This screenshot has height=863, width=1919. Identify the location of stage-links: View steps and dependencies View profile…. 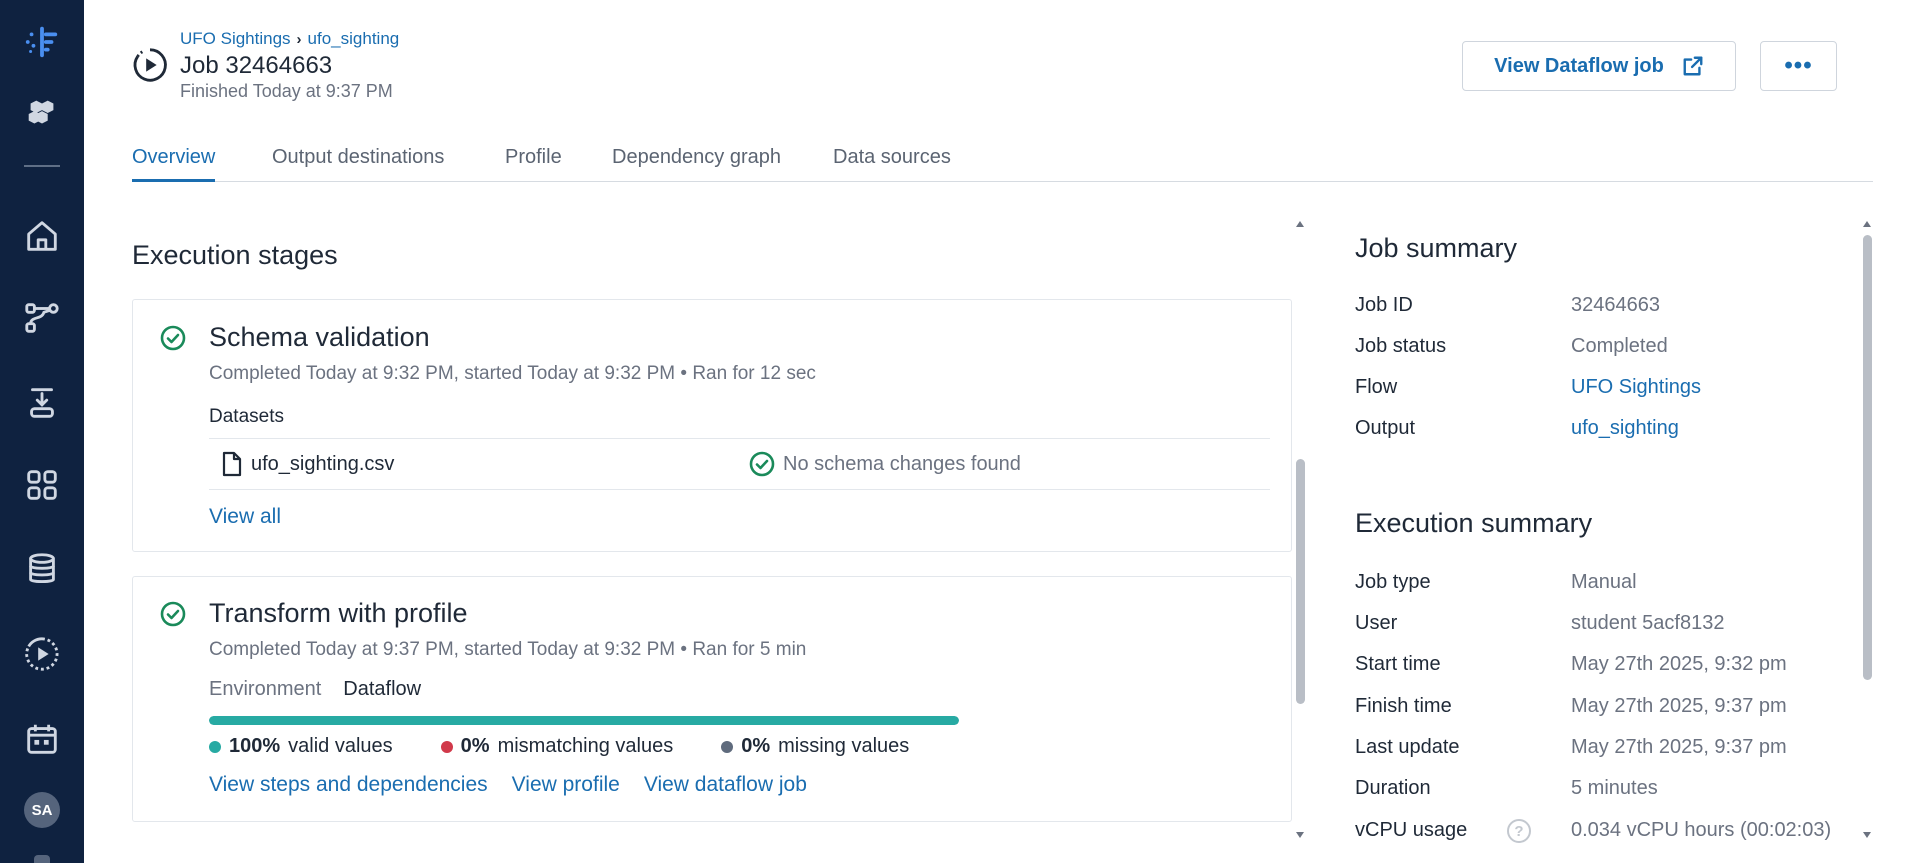
(508, 785).